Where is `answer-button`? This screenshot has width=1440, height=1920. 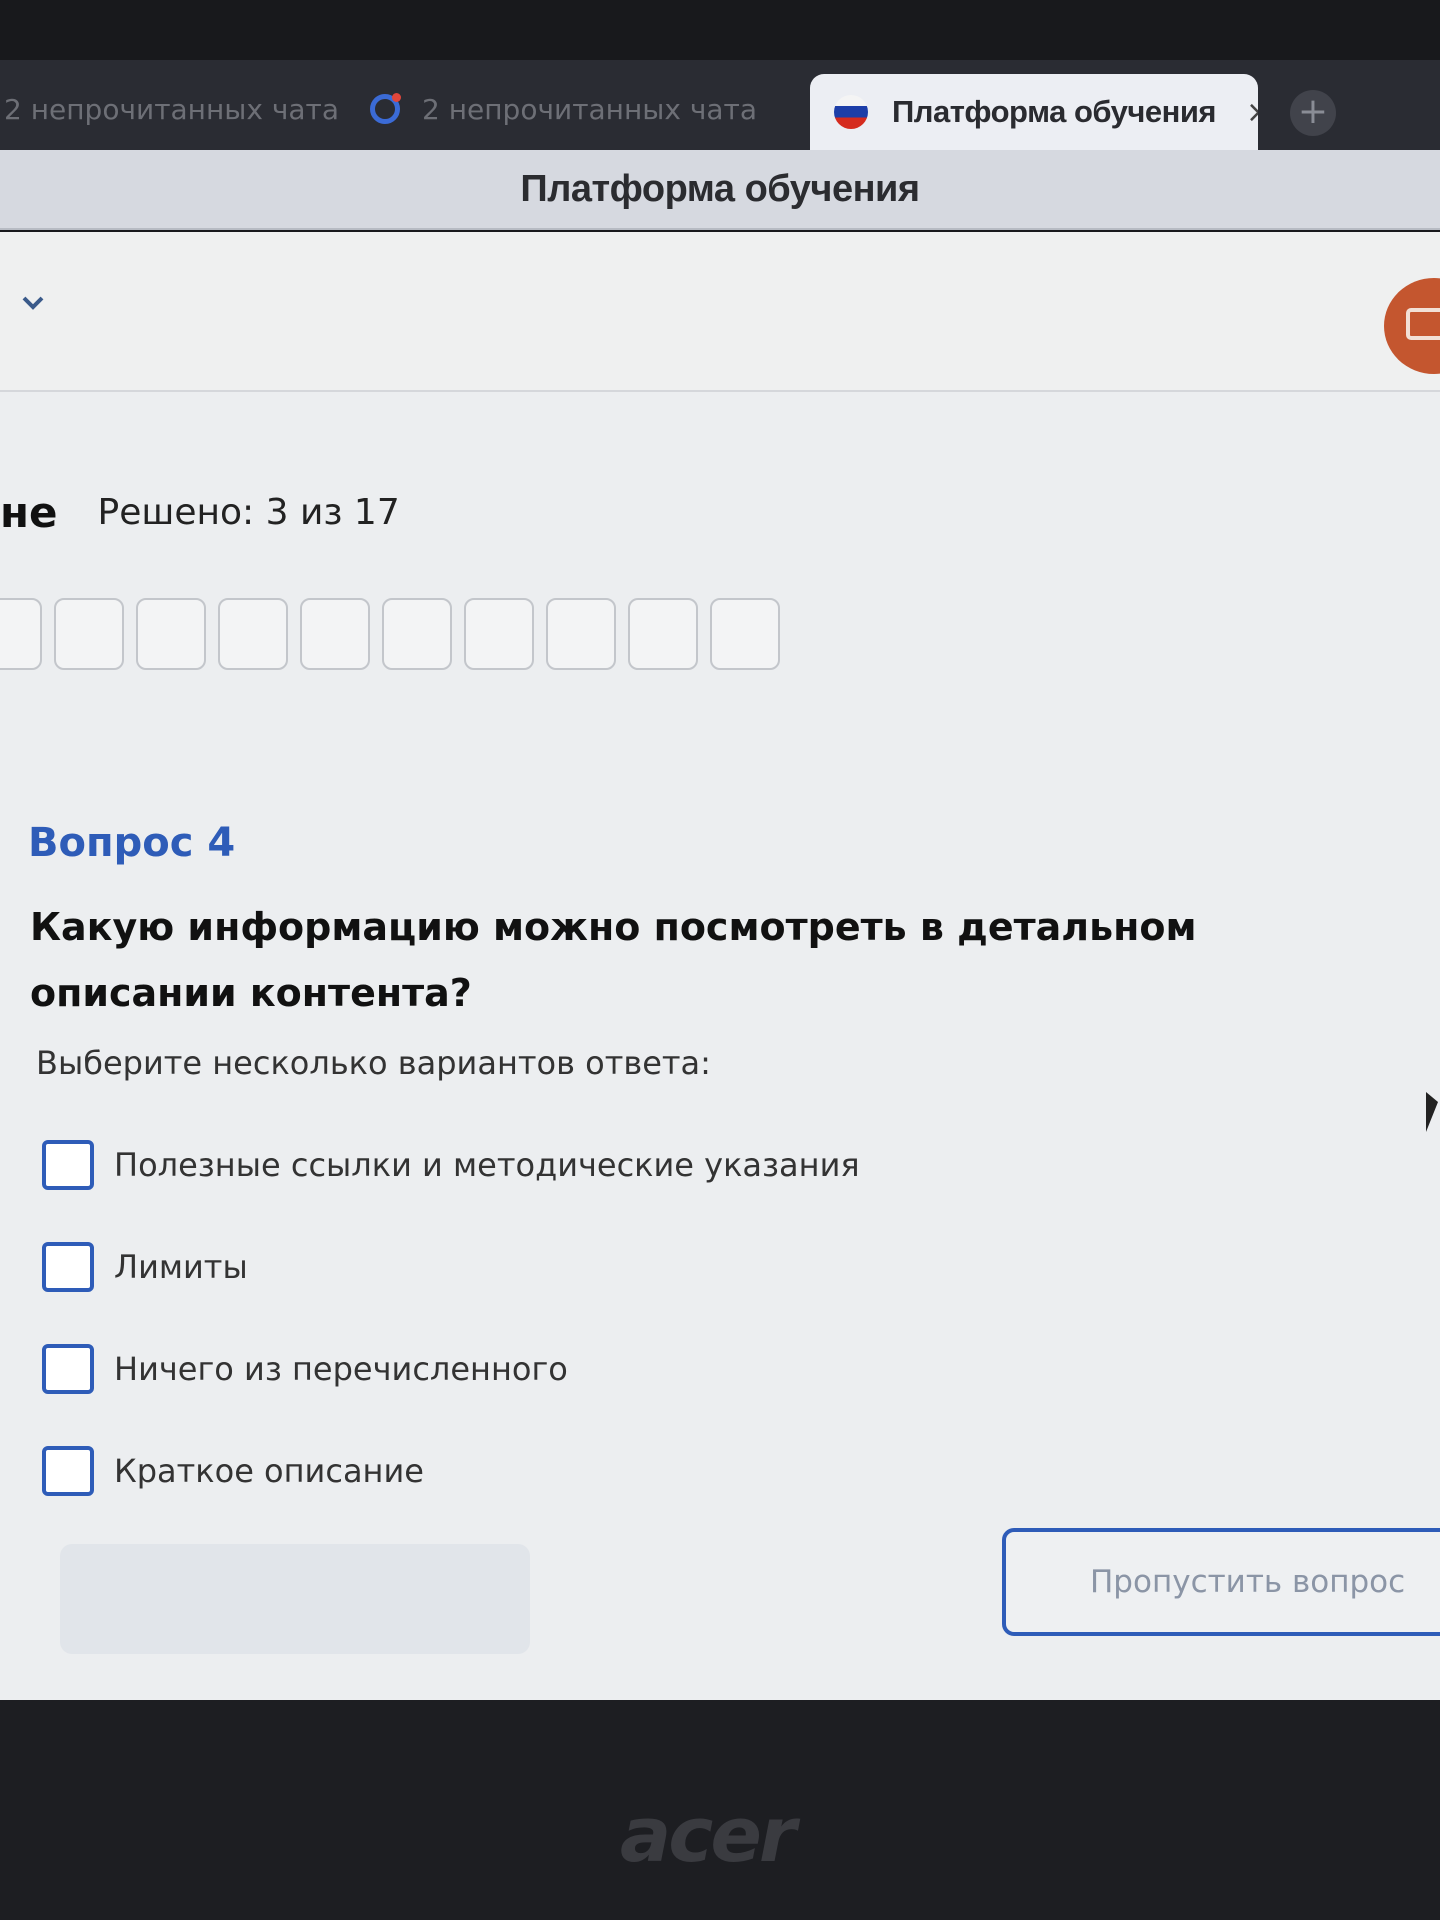 answer-button is located at coordinates (295, 1599).